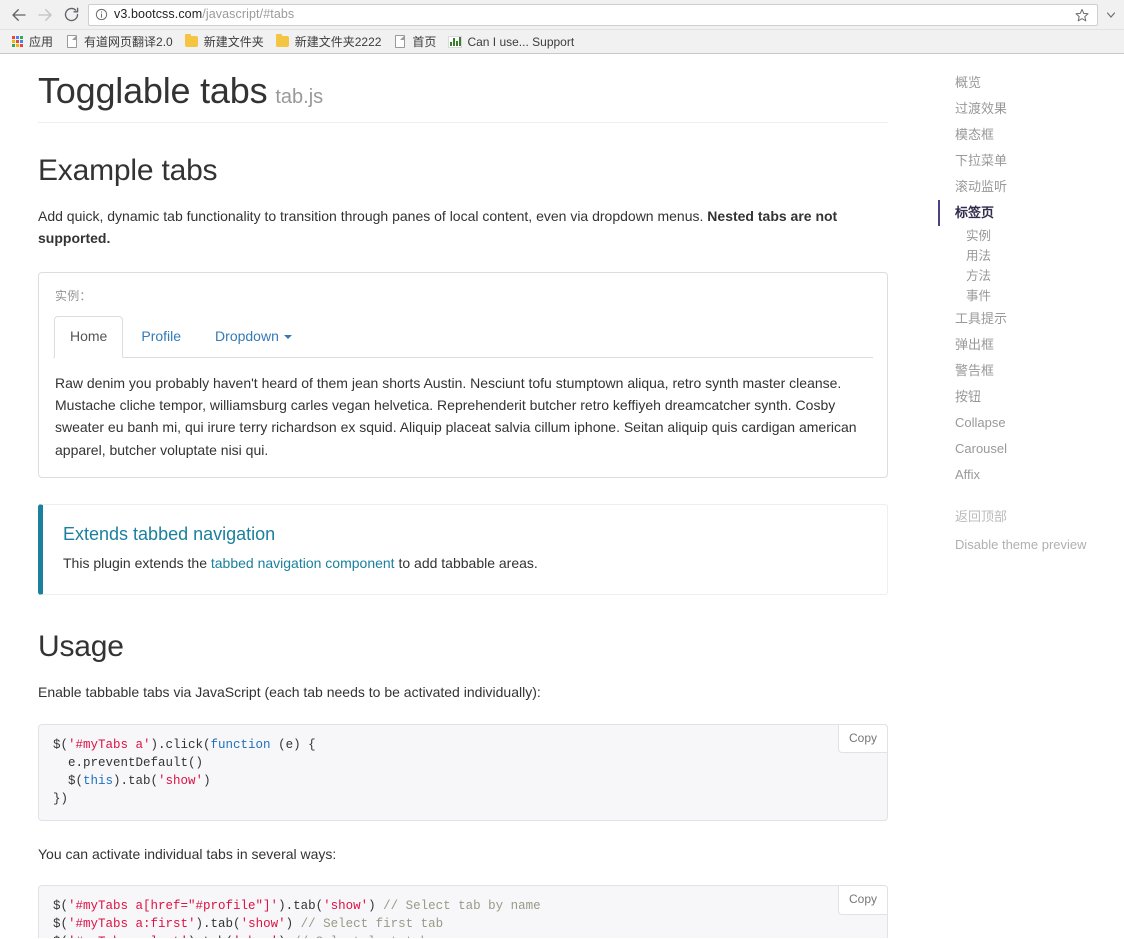 This screenshot has width=1124, height=939. I want to click on sidebar-footer: 返回顶部 Disable theme preview, so click(1030, 531).